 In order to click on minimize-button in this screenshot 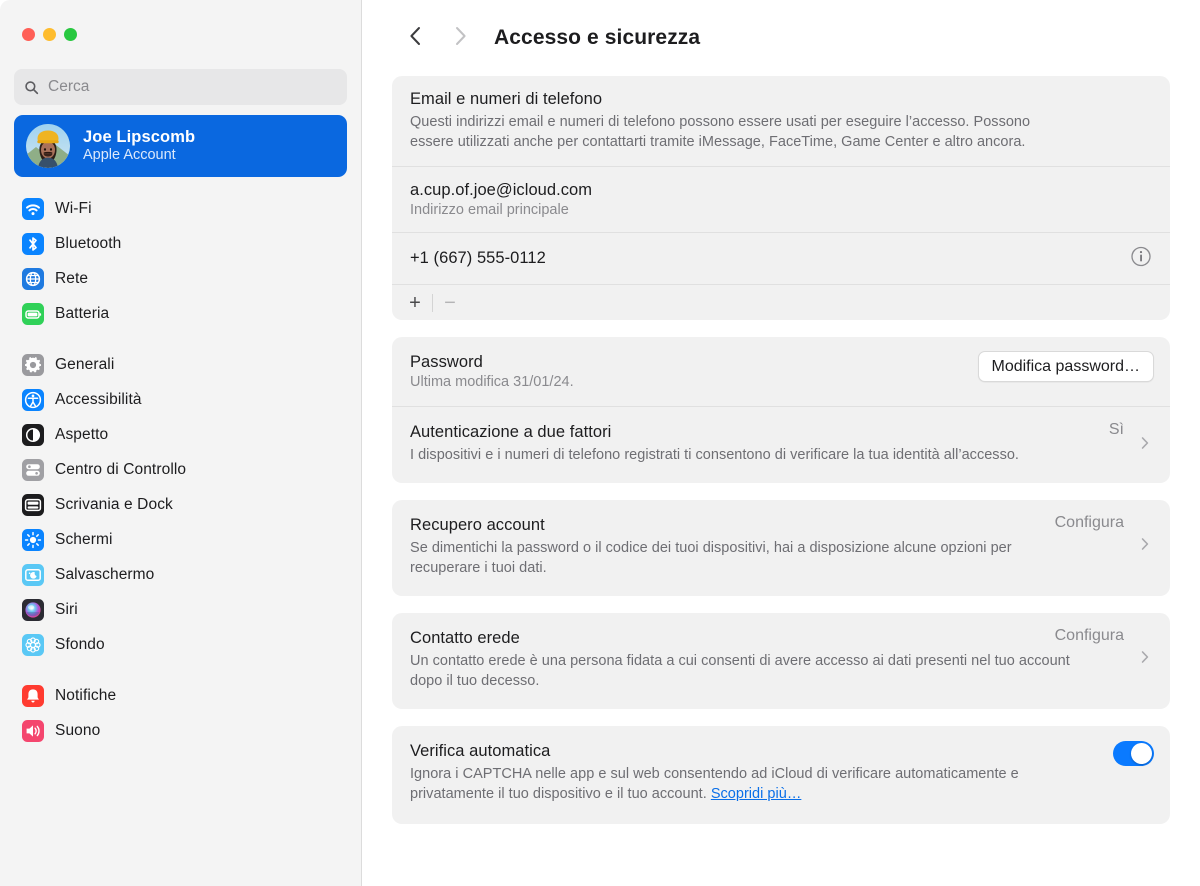, I will do `click(49, 34)`.